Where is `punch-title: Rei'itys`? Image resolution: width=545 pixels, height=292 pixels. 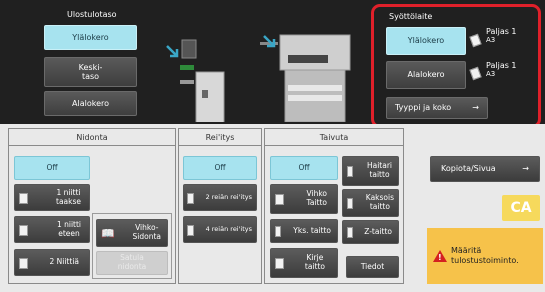 punch-title: Rei'itys is located at coordinates (220, 137).